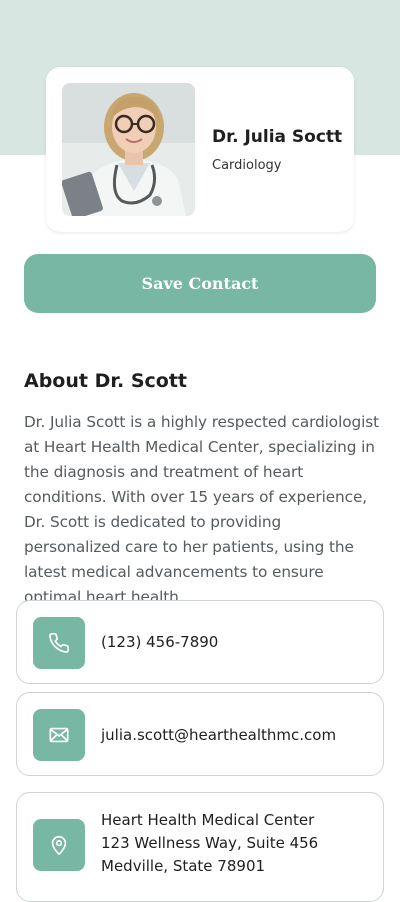 This screenshot has width=400, height=902. Describe the element at coordinates (219, 735) in the screenshot. I see `email-address: julia.scott@hearthealthmc.com` at that location.